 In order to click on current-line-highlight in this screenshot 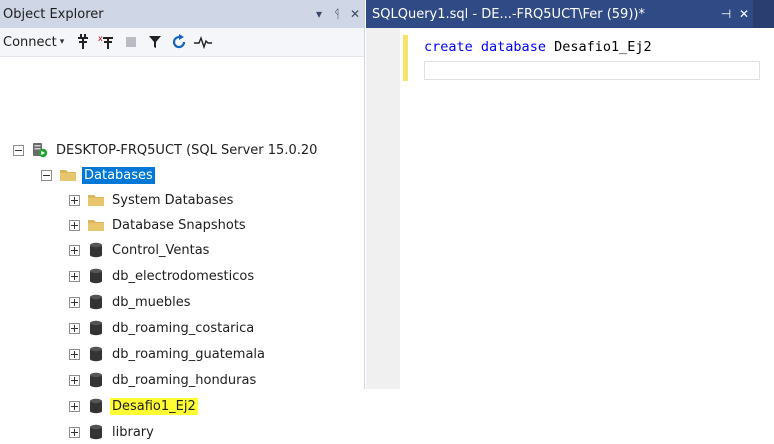, I will do `click(592, 70)`.